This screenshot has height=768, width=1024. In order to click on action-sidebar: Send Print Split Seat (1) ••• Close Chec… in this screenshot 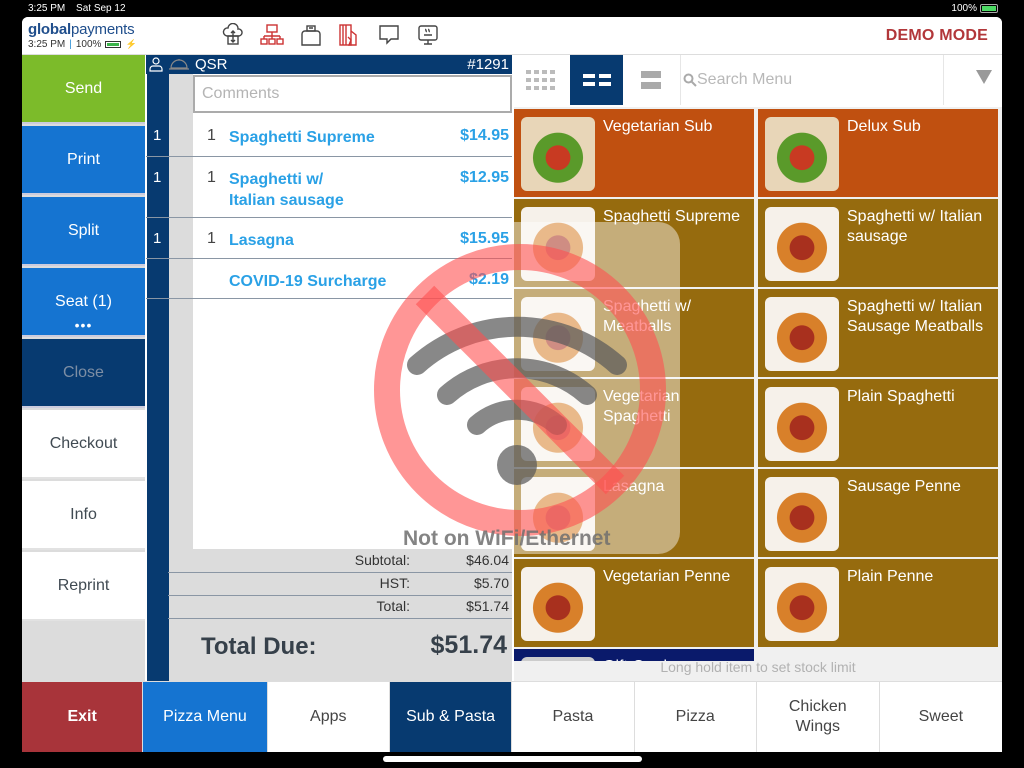, I will do `click(83, 368)`.